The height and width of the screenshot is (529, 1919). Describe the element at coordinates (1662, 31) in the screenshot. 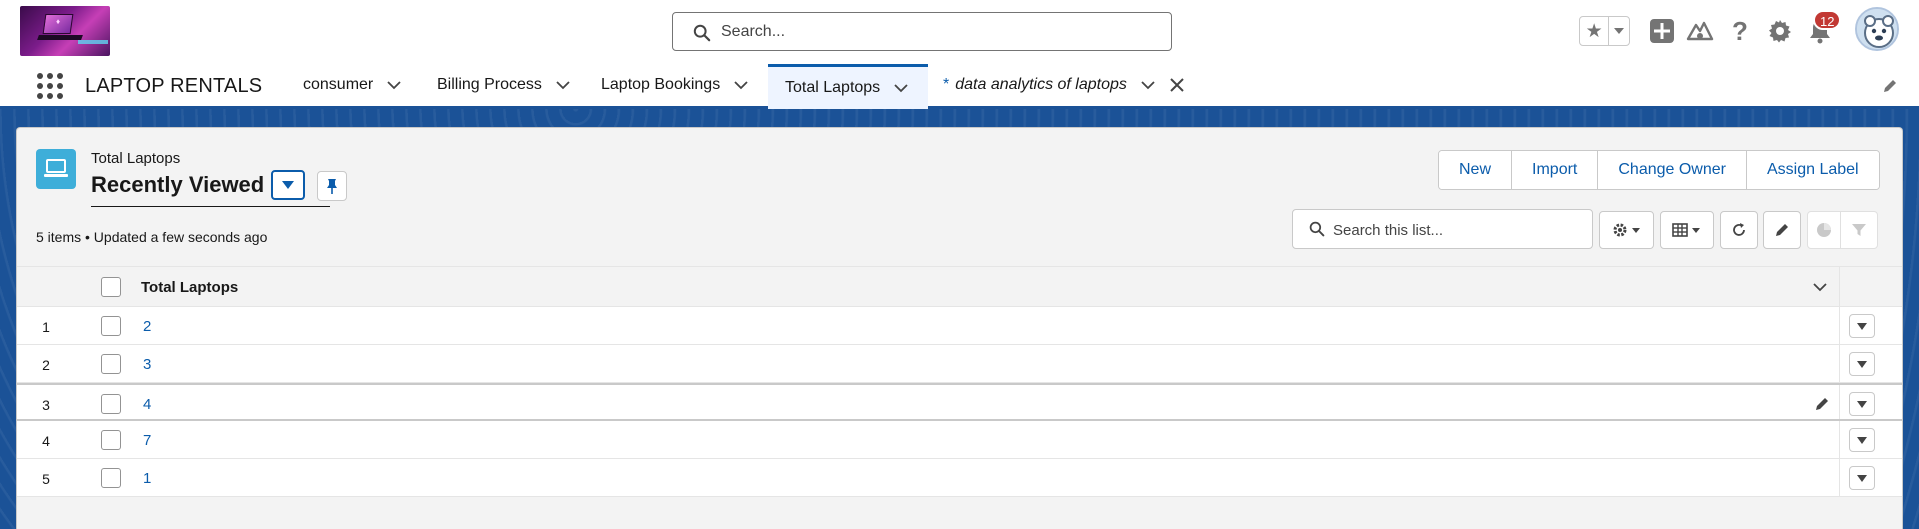

I see `global-create-plus-icon` at that location.